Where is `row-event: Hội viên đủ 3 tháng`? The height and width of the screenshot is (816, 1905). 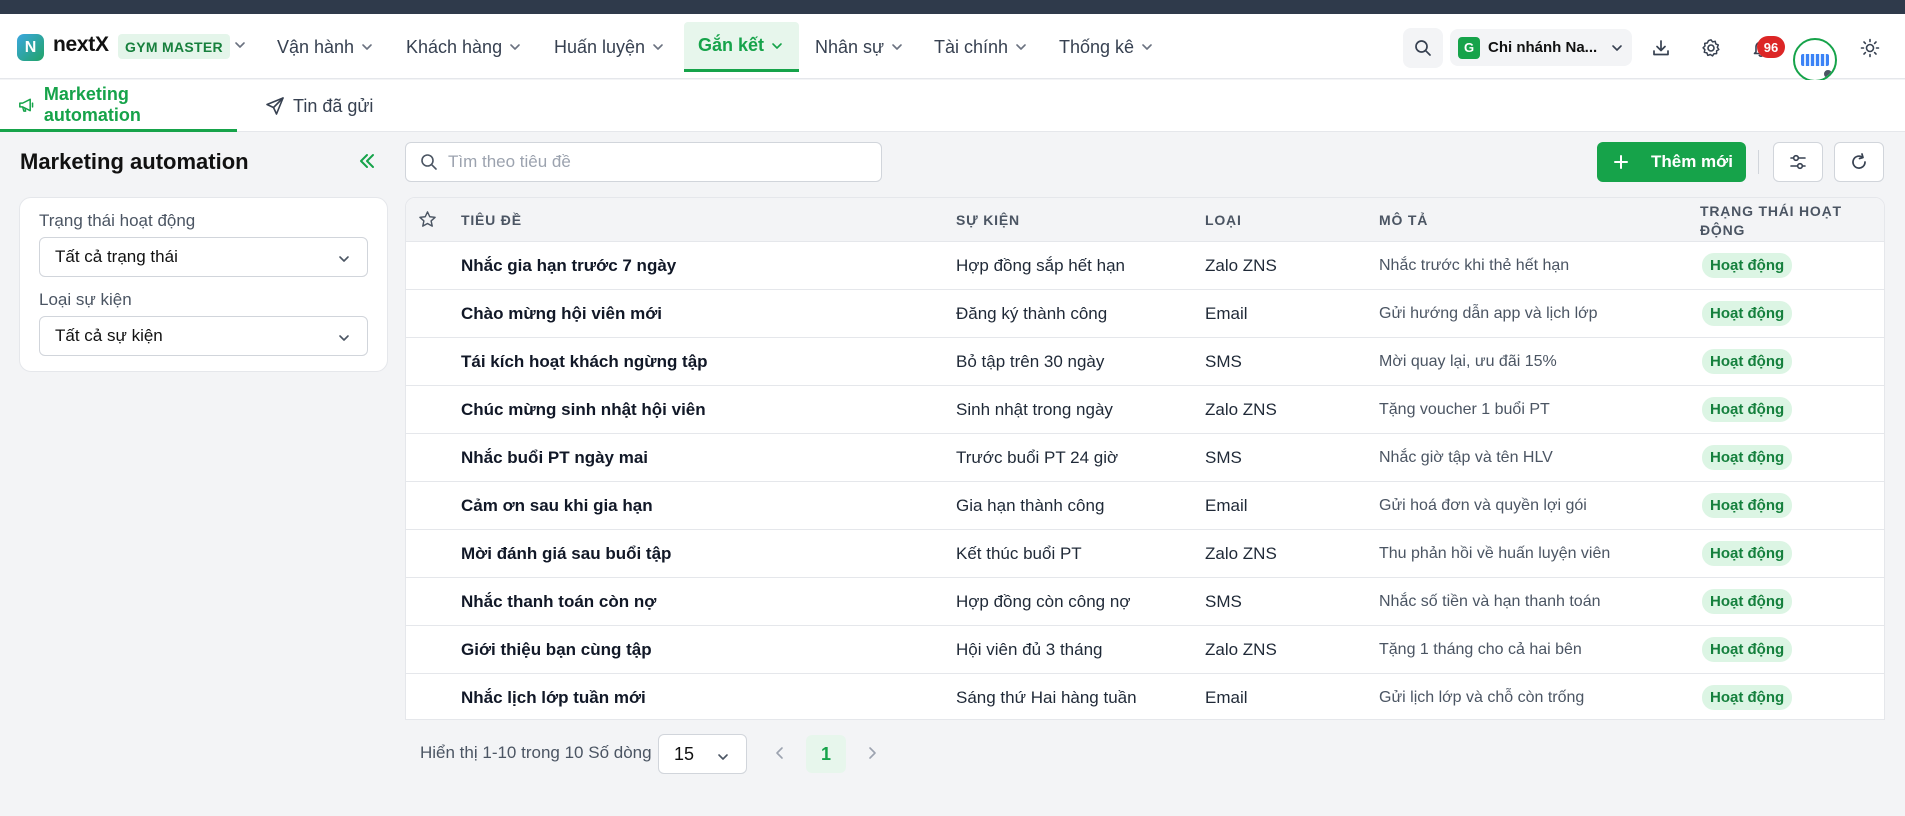 row-event: Hội viên đủ 3 tháng is located at coordinates (1029, 649).